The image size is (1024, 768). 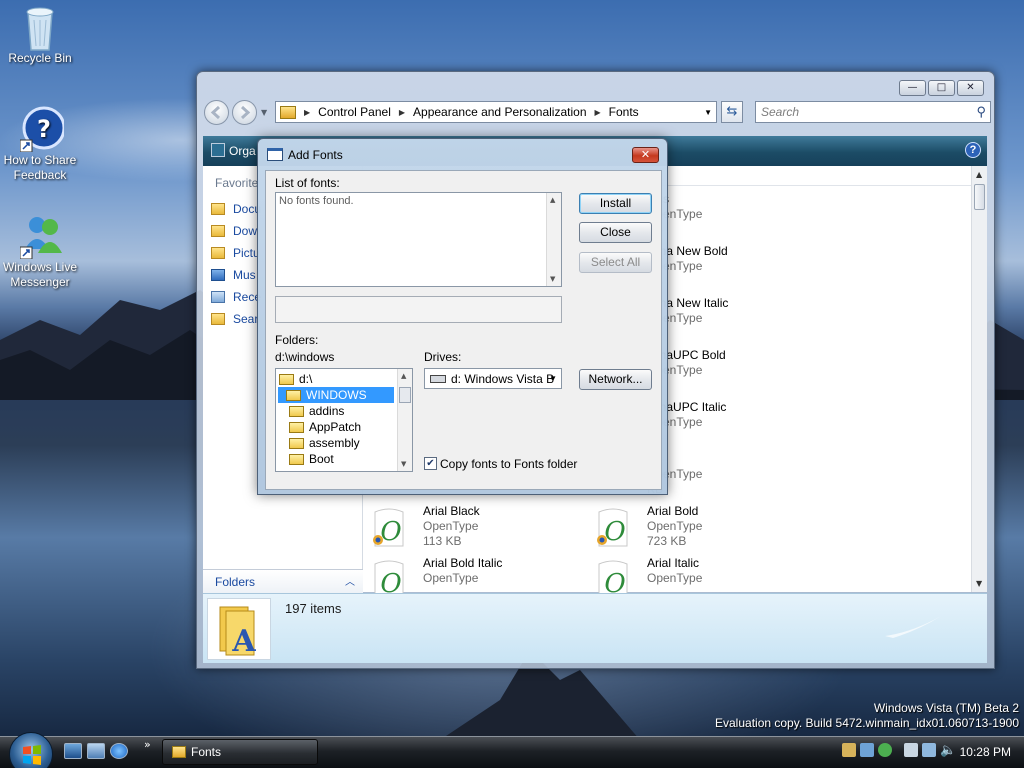 I want to click on select-all-button: Select All, so click(x=615, y=262).